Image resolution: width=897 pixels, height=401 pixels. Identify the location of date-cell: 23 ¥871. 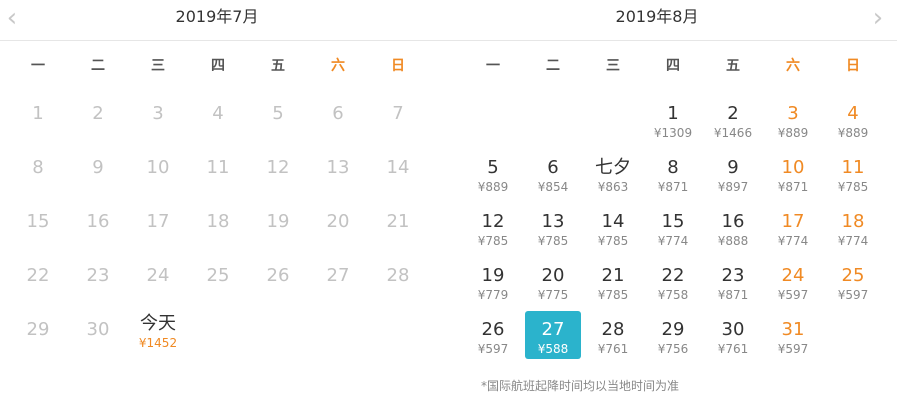
(733, 281).